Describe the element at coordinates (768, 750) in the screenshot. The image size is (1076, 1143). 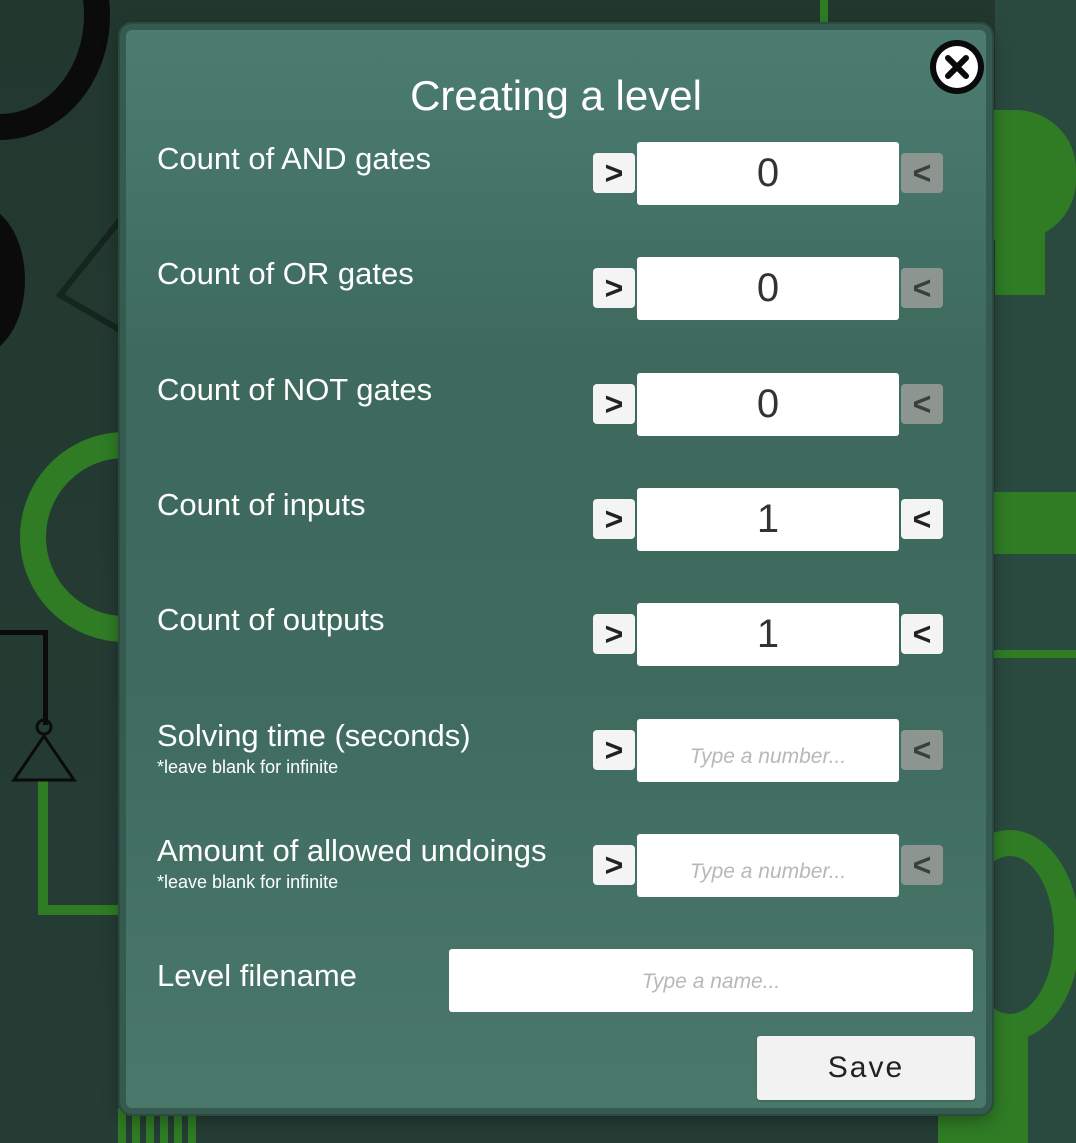
I see `solving-time-input` at that location.